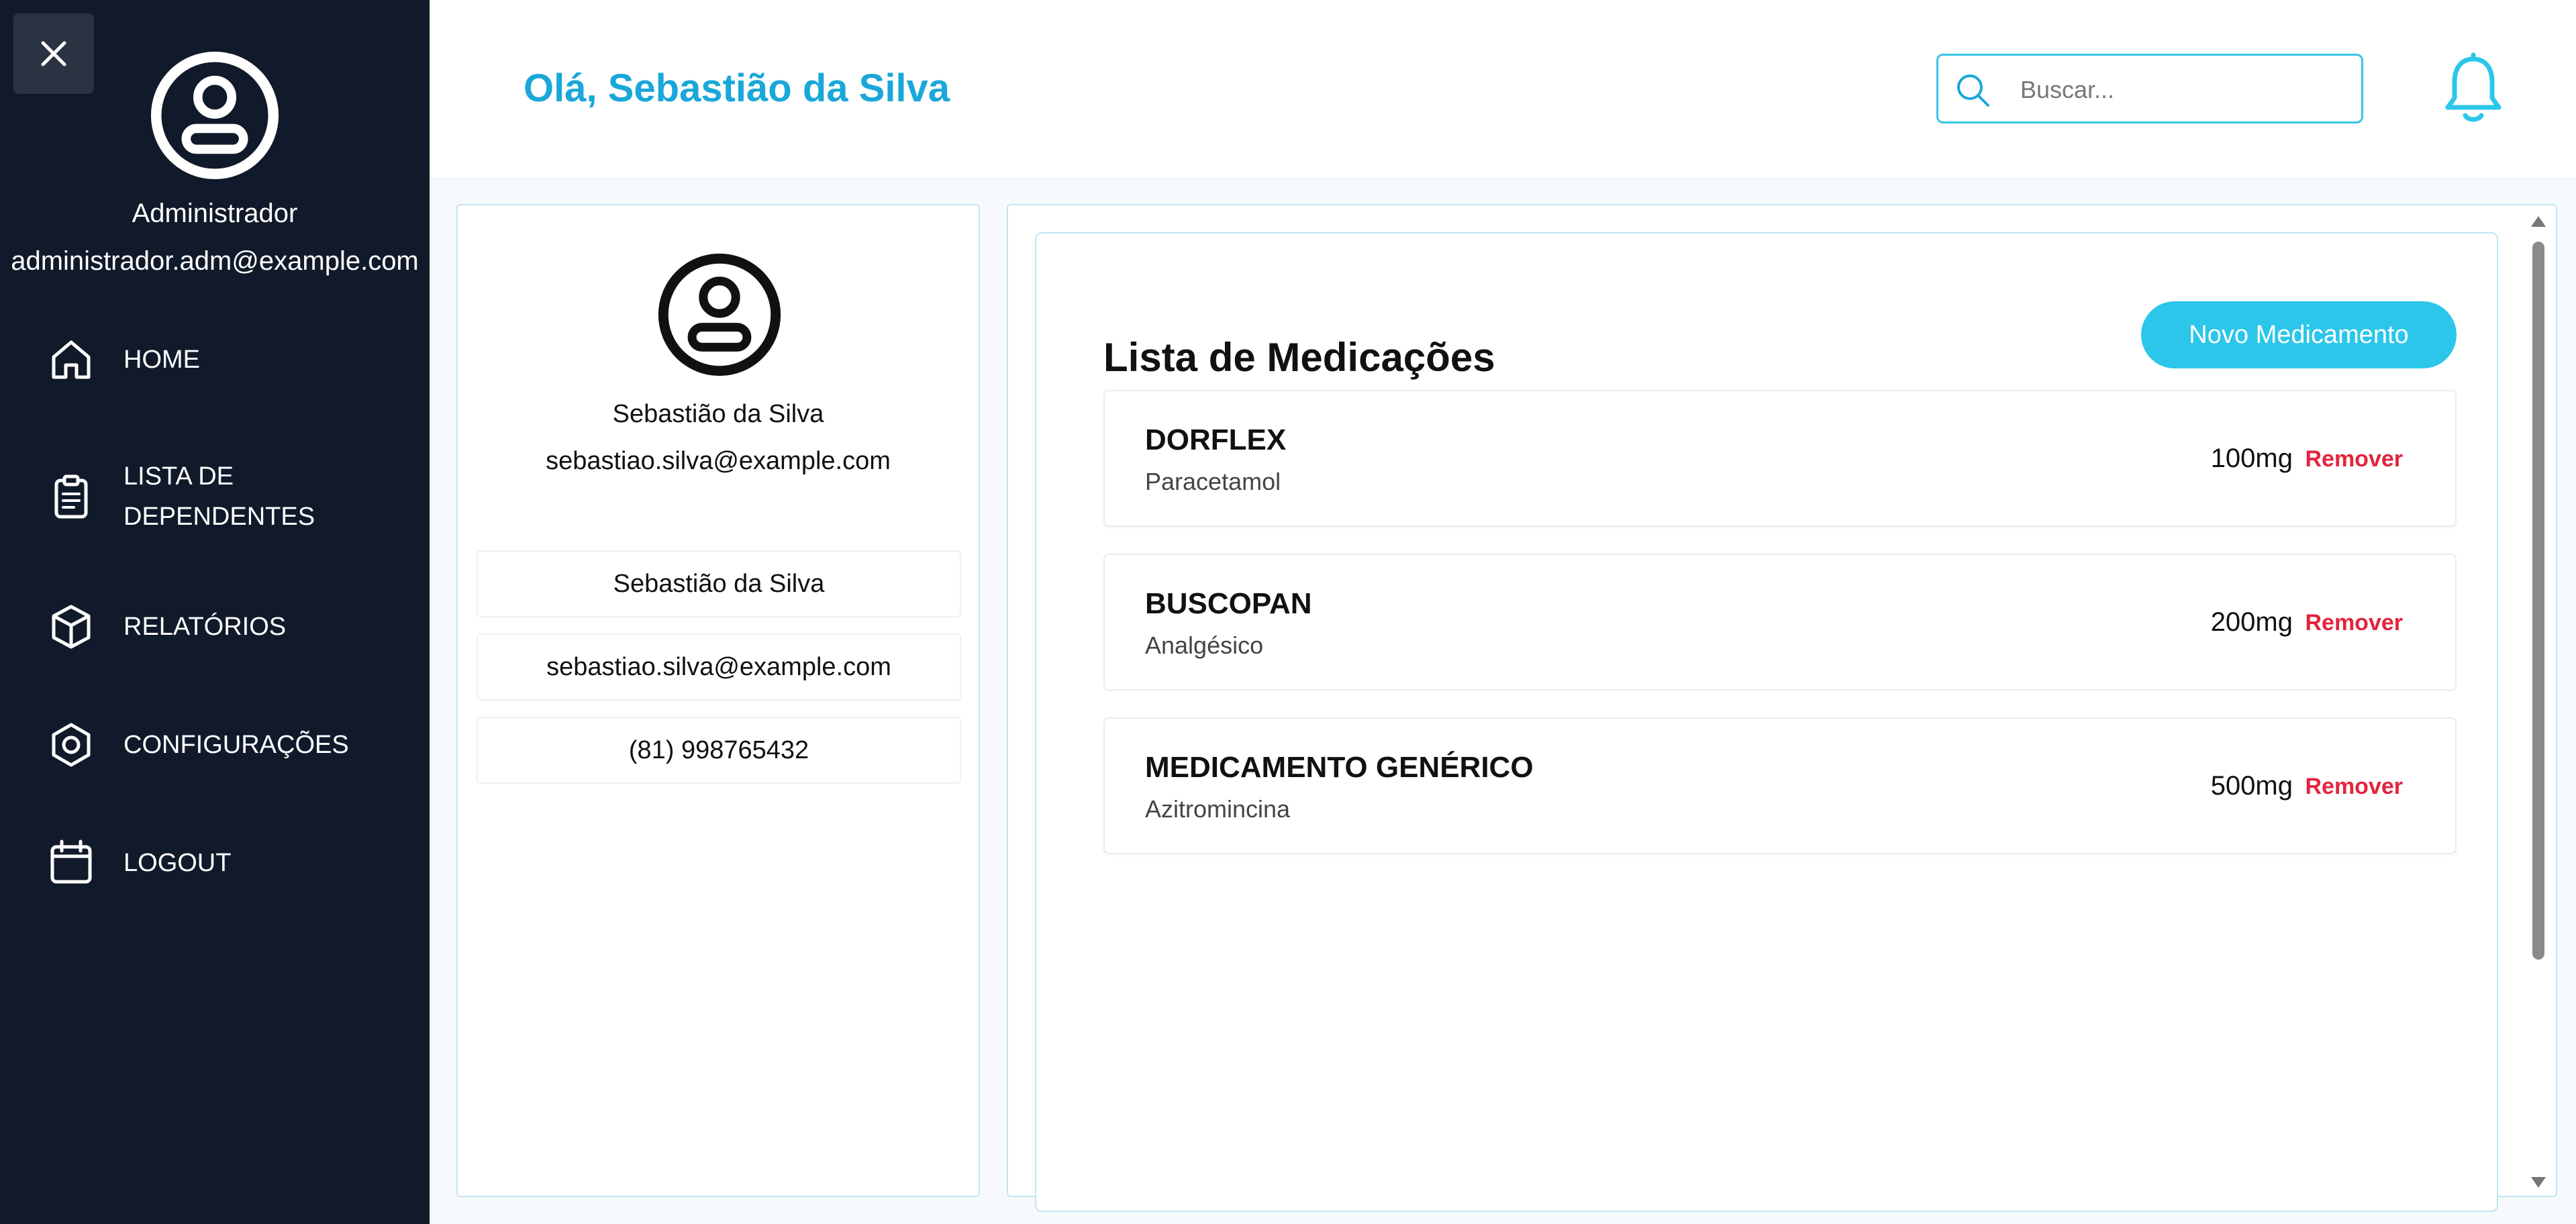 This screenshot has width=2576, height=1224. Describe the element at coordinates (1216, 439) in the screenshot. I see `medication-name: DORFLEX` at that location.